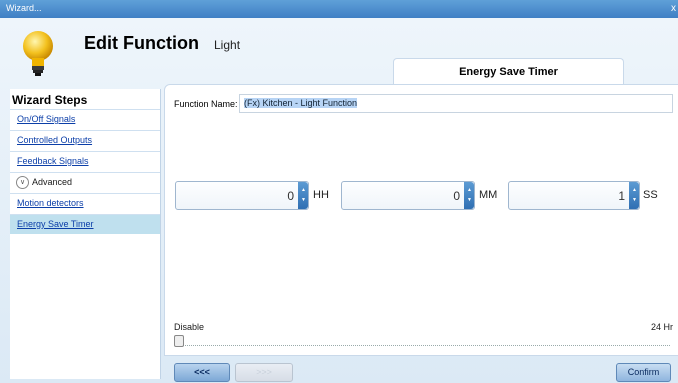  I want to click on sidebar-item-motion-detectors: Motion detectors, so click(85, 203).